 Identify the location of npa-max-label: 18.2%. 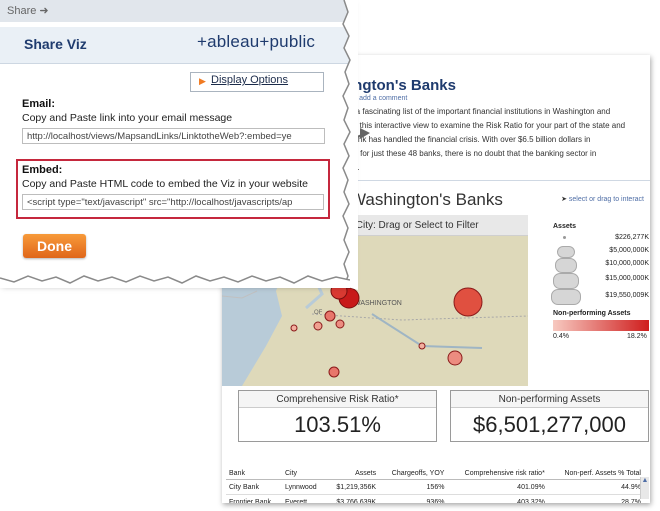
(637, 336).